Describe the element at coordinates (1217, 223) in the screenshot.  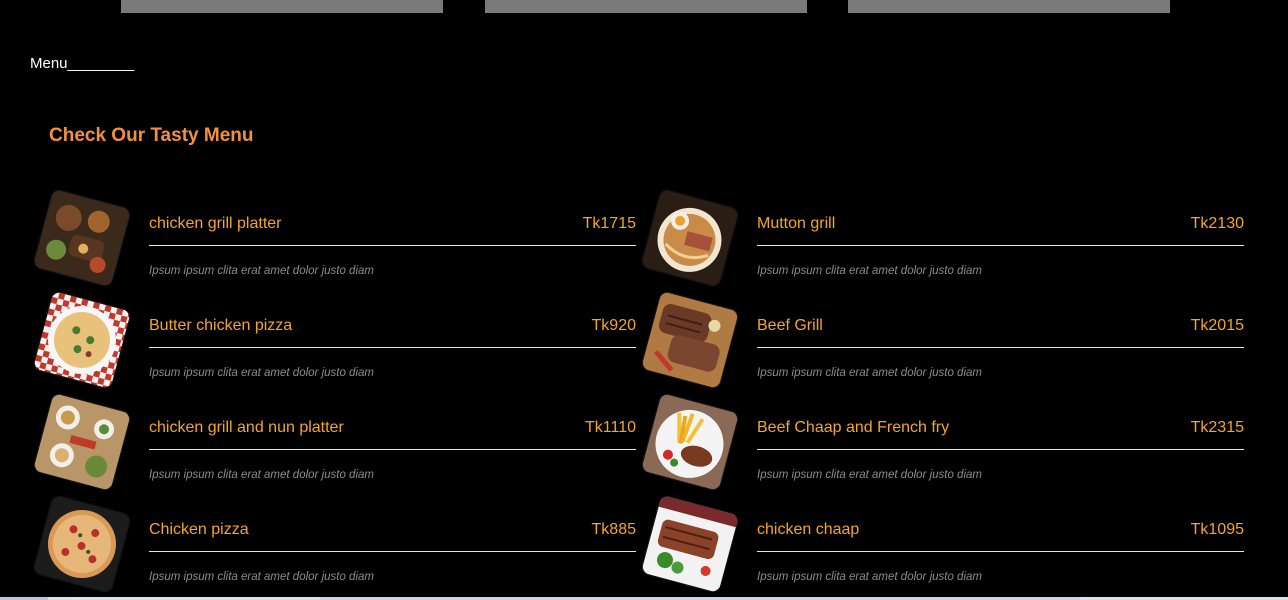
I see `menu-item-price: Tk2130` at that location.